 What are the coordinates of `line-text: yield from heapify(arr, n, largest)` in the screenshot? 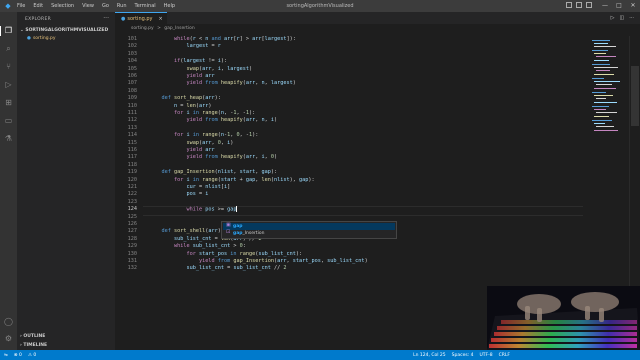 It's located at (241, 83).